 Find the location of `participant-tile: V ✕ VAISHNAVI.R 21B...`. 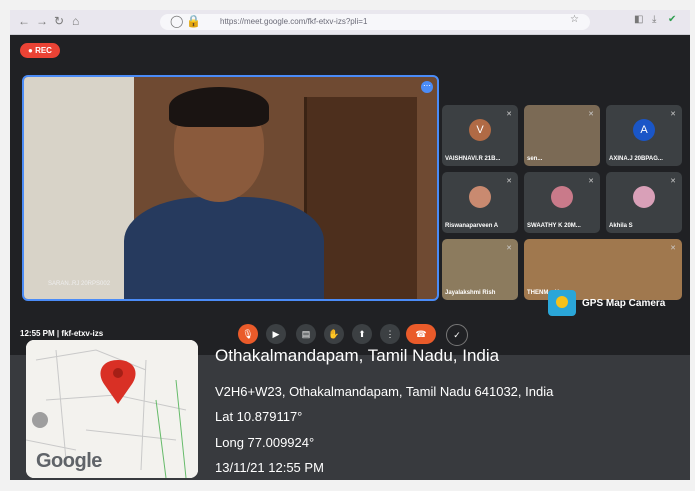

participant-tile: V ✕ VAISHNAVI.R 21B... is located at coordinates (480, 135).